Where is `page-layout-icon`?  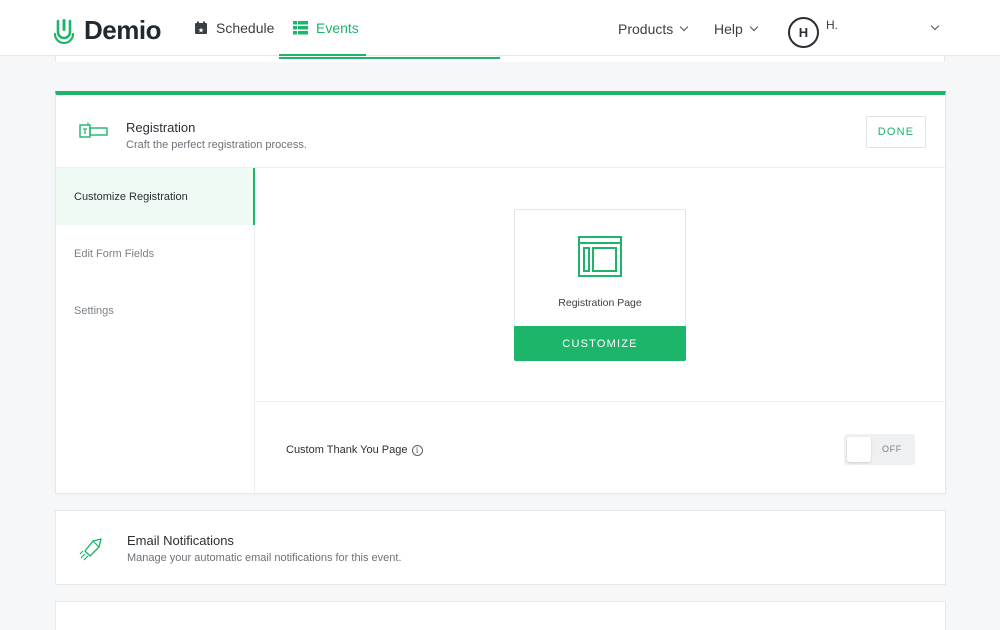 page-layout-icon is located at coordinates (600, 256).